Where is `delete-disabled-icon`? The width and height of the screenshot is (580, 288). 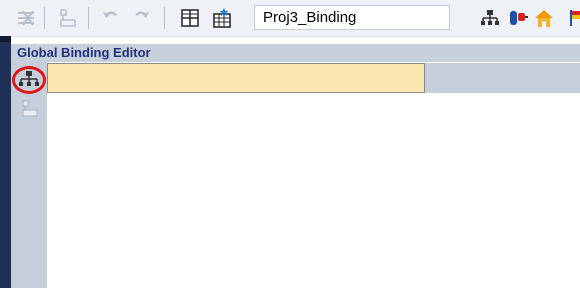
delete-disabled-icon is located at coordinates (26, 18).